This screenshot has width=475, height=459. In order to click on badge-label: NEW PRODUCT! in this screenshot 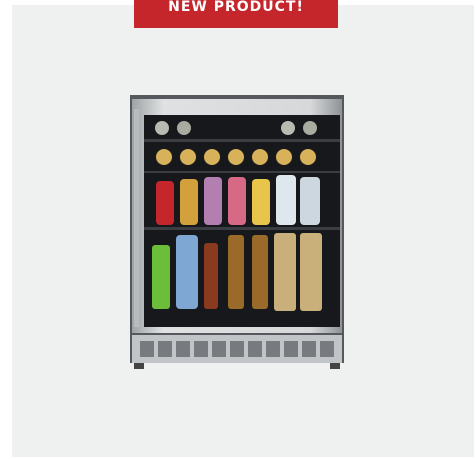, I will do `click(236, 7)`.